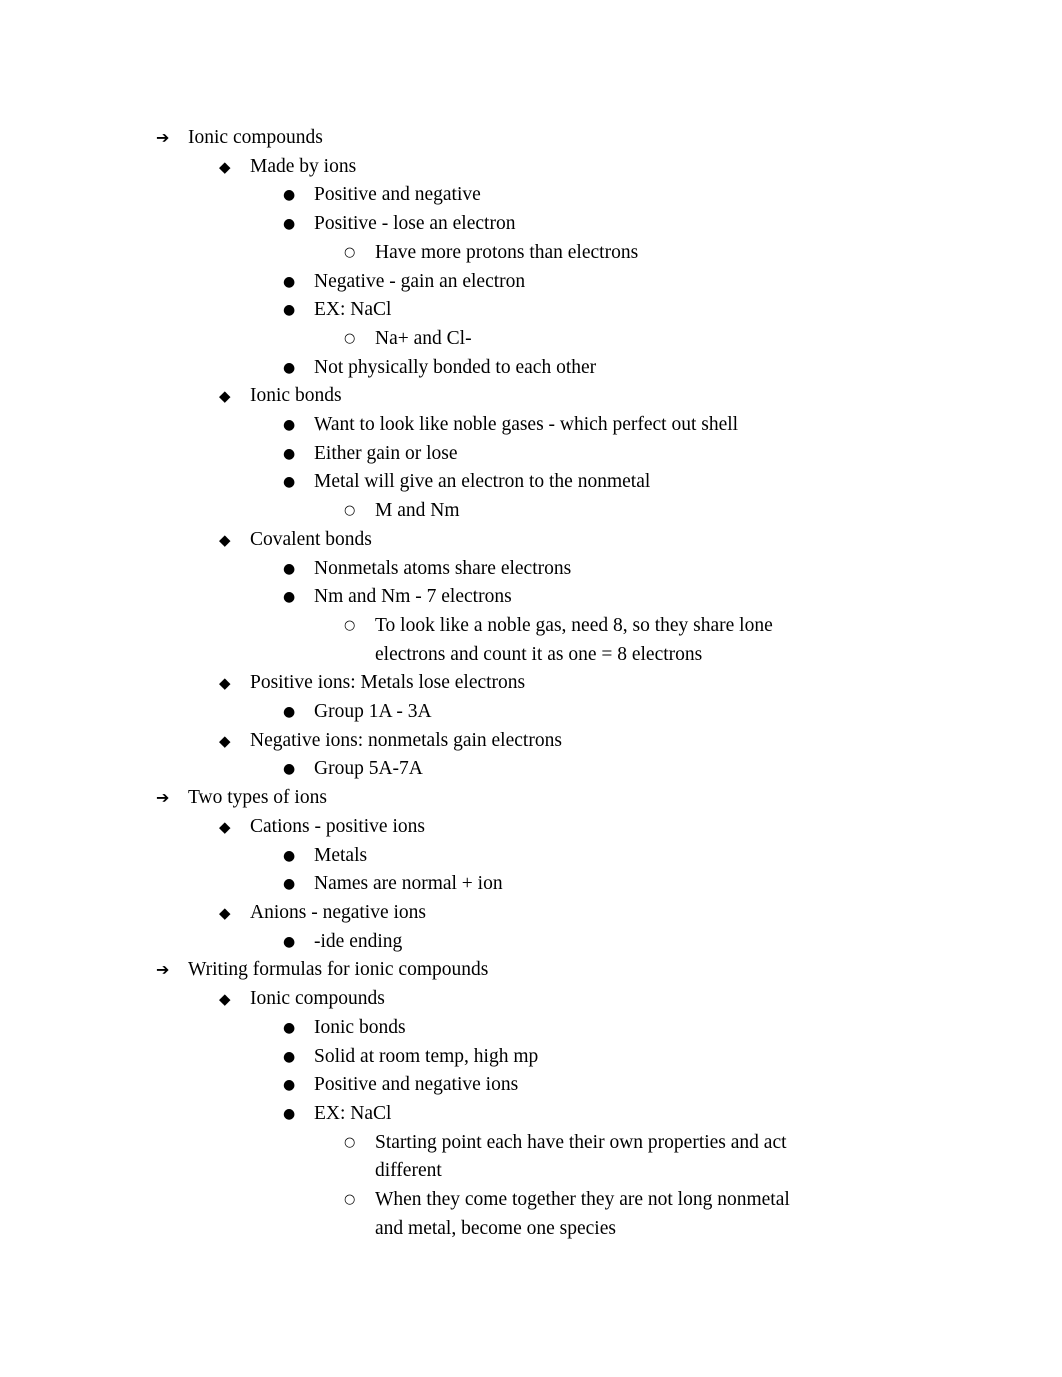 Image resolution: width=1062 pixels, height=1377 pixels. Describe the element at coordinates (420, 281) in the screenshot. I see `outline-item-text: Negative - gain an electron` at that location.